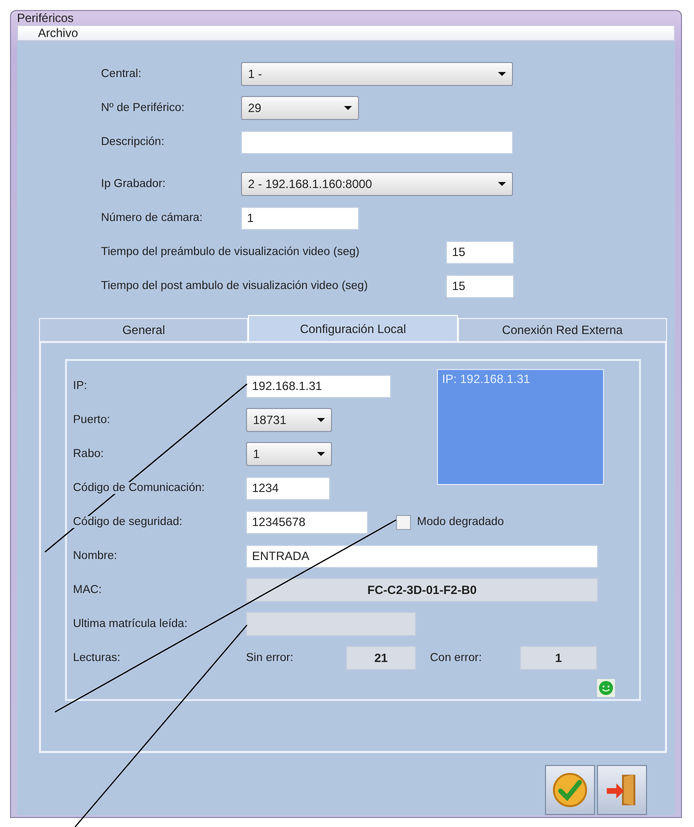 This screenshot has height=827, width=694. Describe the element at coordinates (480, 252) in the screenshot. I see `preamble-field: 15` at that location.